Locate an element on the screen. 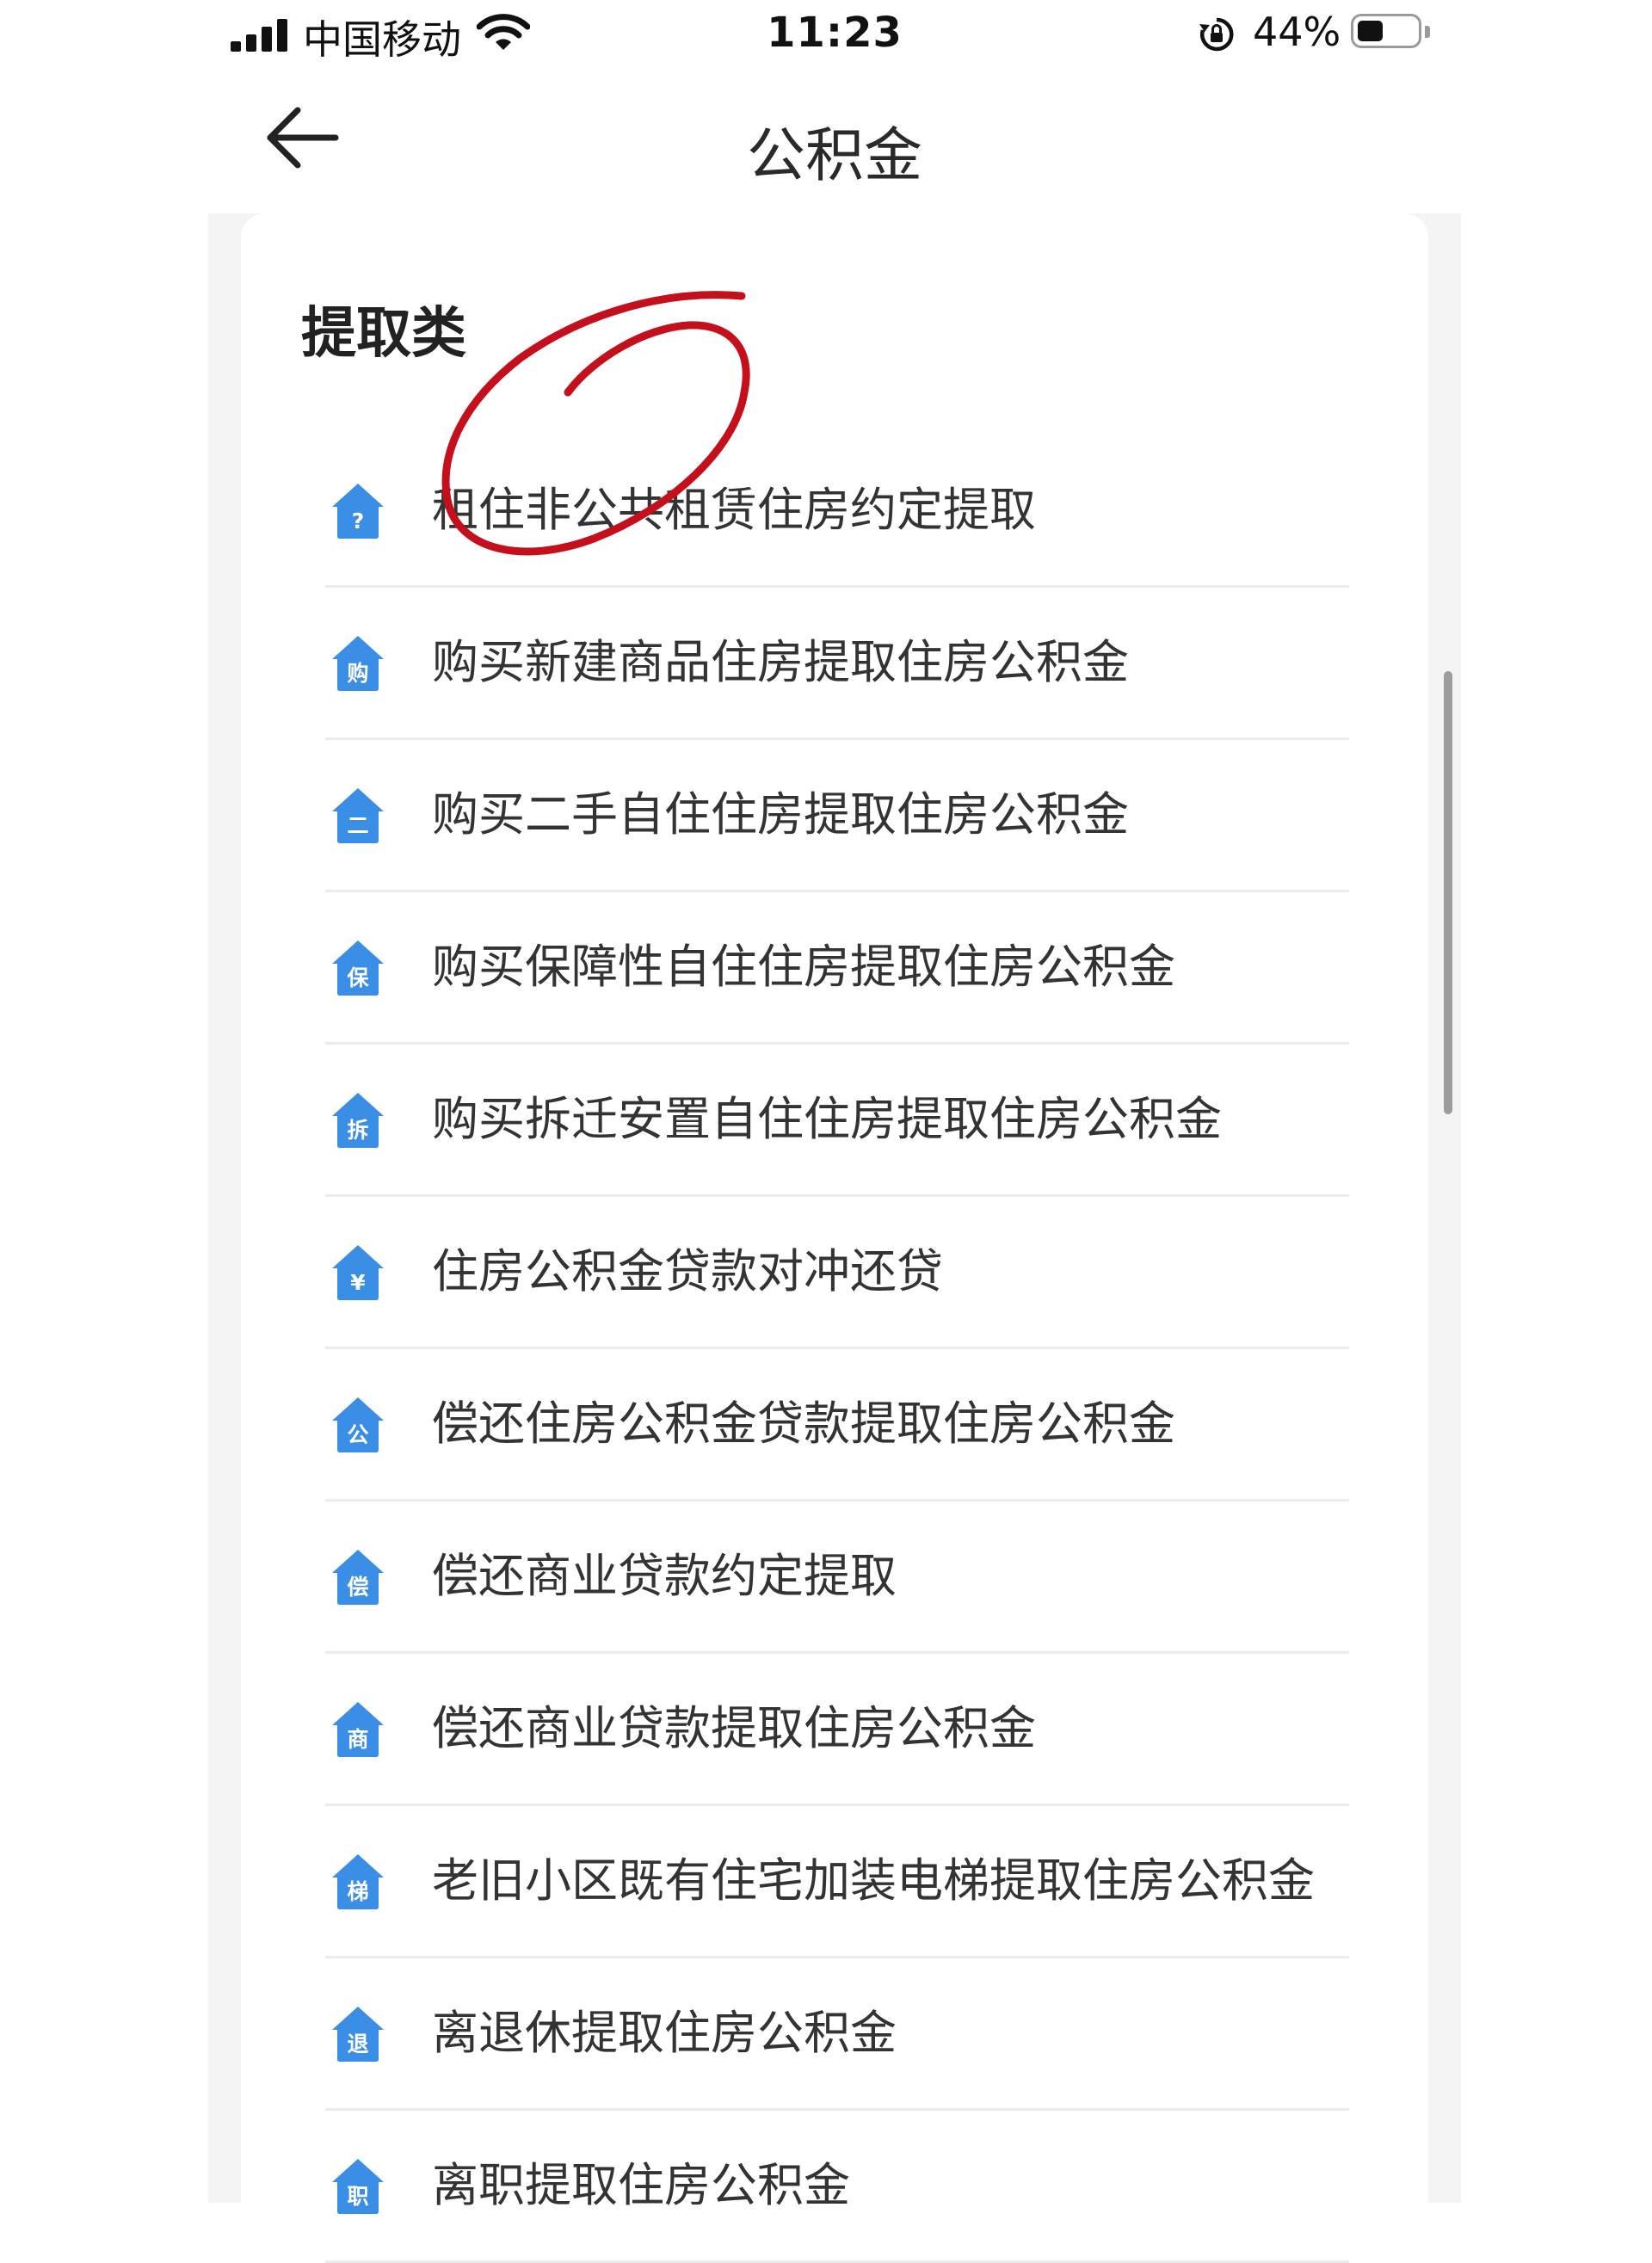  section-title: 提取类 is located at coordinates (383, 334).